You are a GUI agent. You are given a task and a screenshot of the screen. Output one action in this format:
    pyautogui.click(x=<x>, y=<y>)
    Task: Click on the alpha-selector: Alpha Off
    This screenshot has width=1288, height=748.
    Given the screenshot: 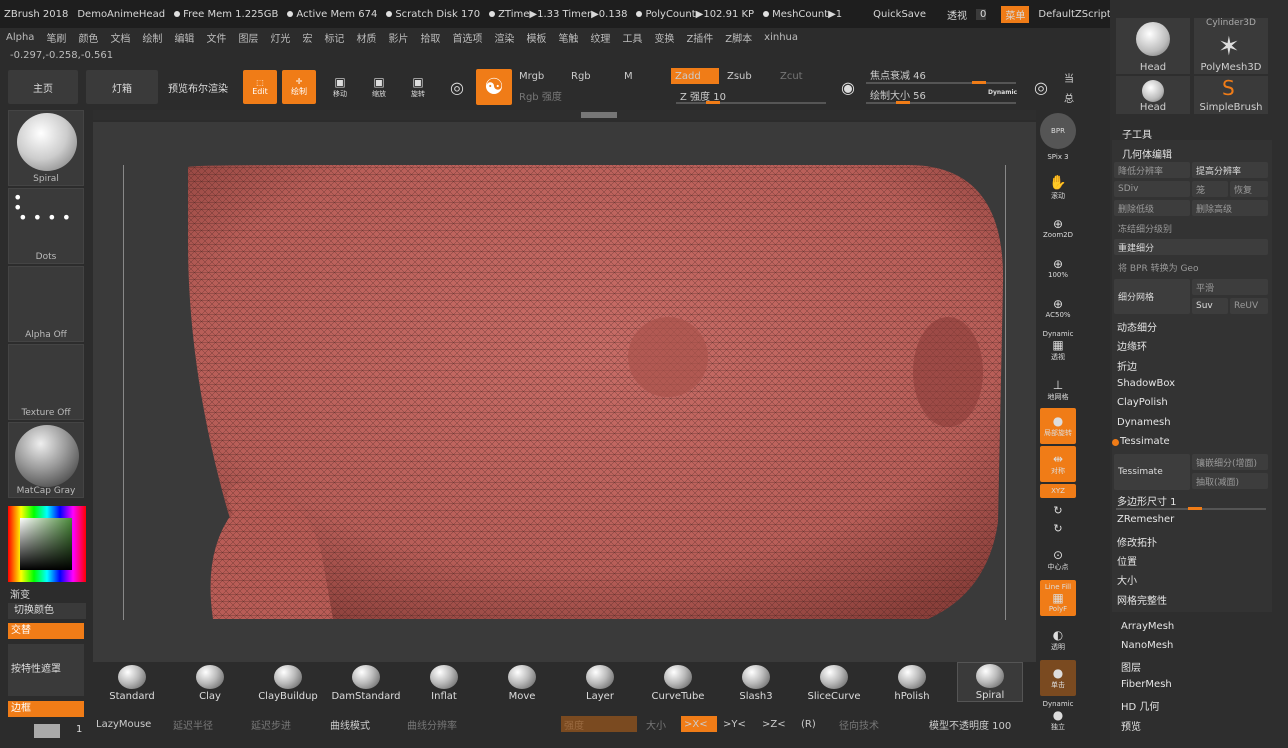 What is the action you would take?
    pyautogui.click(x=46, y=304)
    